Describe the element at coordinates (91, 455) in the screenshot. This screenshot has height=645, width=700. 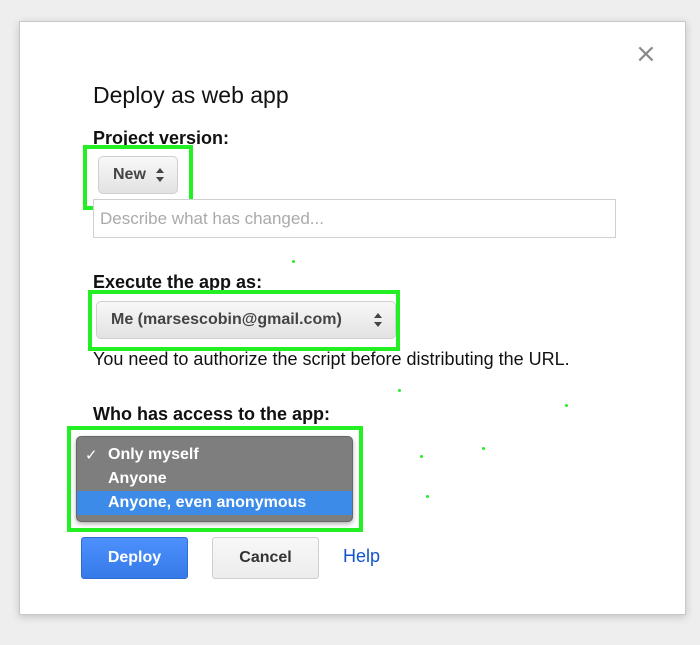
I see `checkmark-icon: ✓` at that location.